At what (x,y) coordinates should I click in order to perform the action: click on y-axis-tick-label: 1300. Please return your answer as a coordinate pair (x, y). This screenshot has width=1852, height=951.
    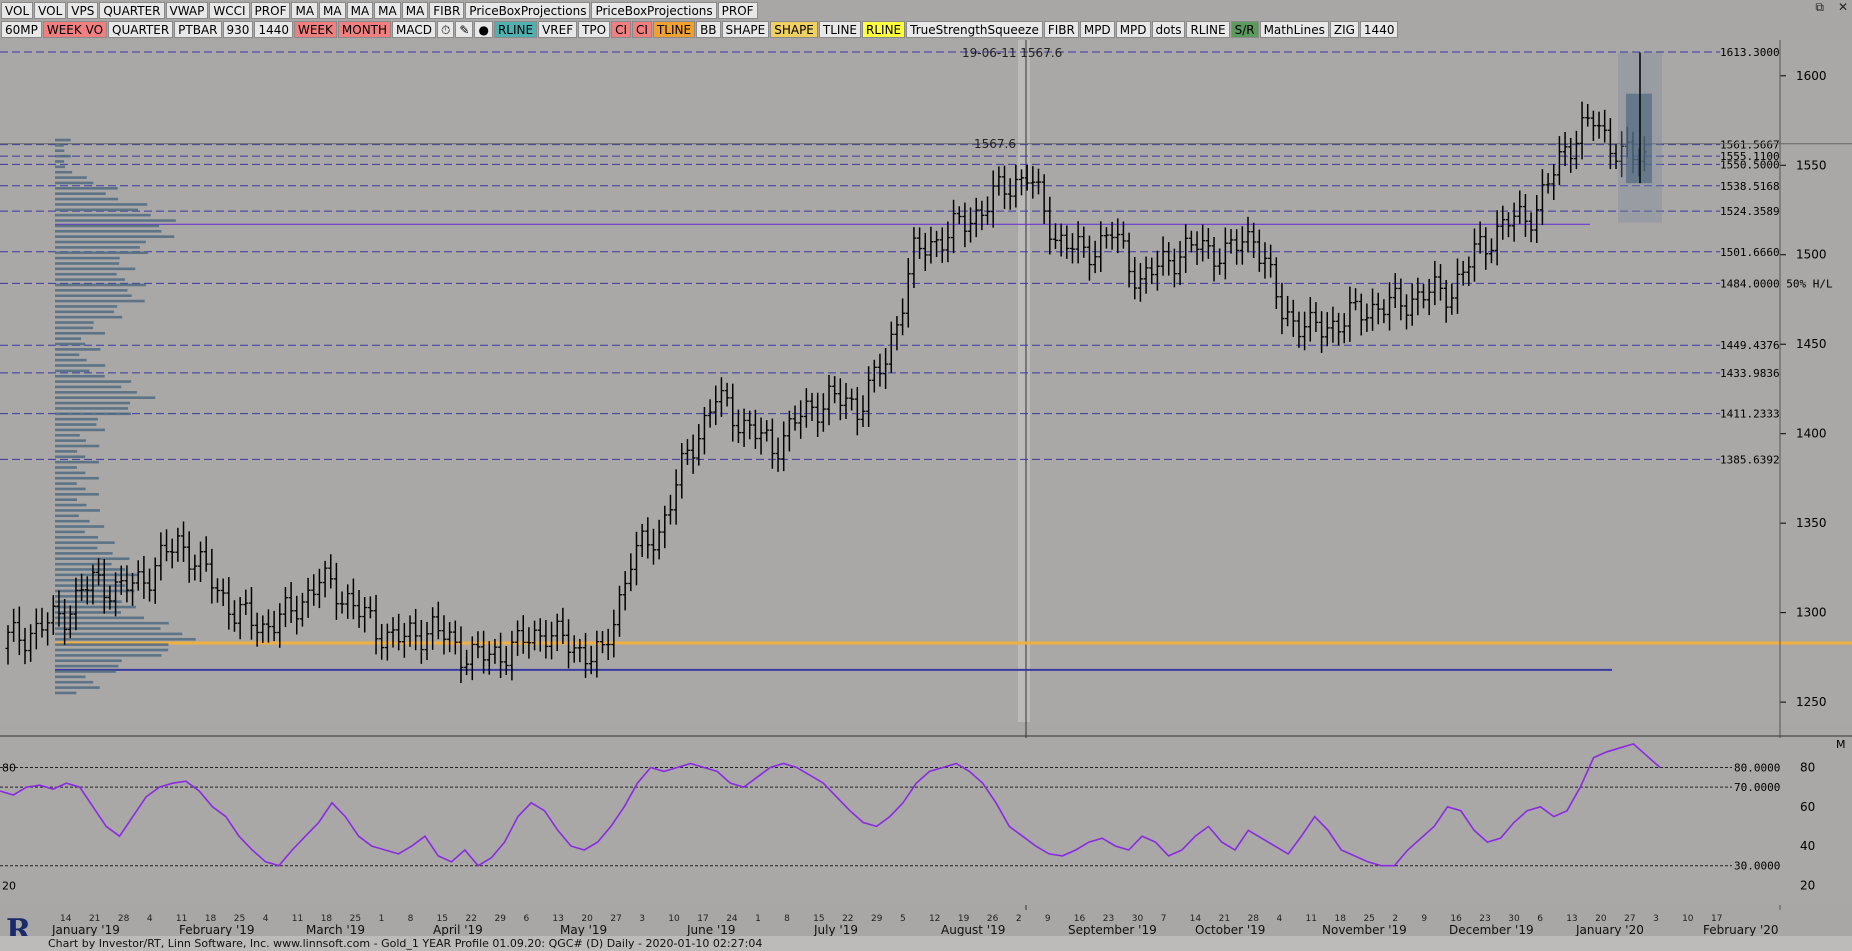
    Looking at the image, I should click on (1811, 613).